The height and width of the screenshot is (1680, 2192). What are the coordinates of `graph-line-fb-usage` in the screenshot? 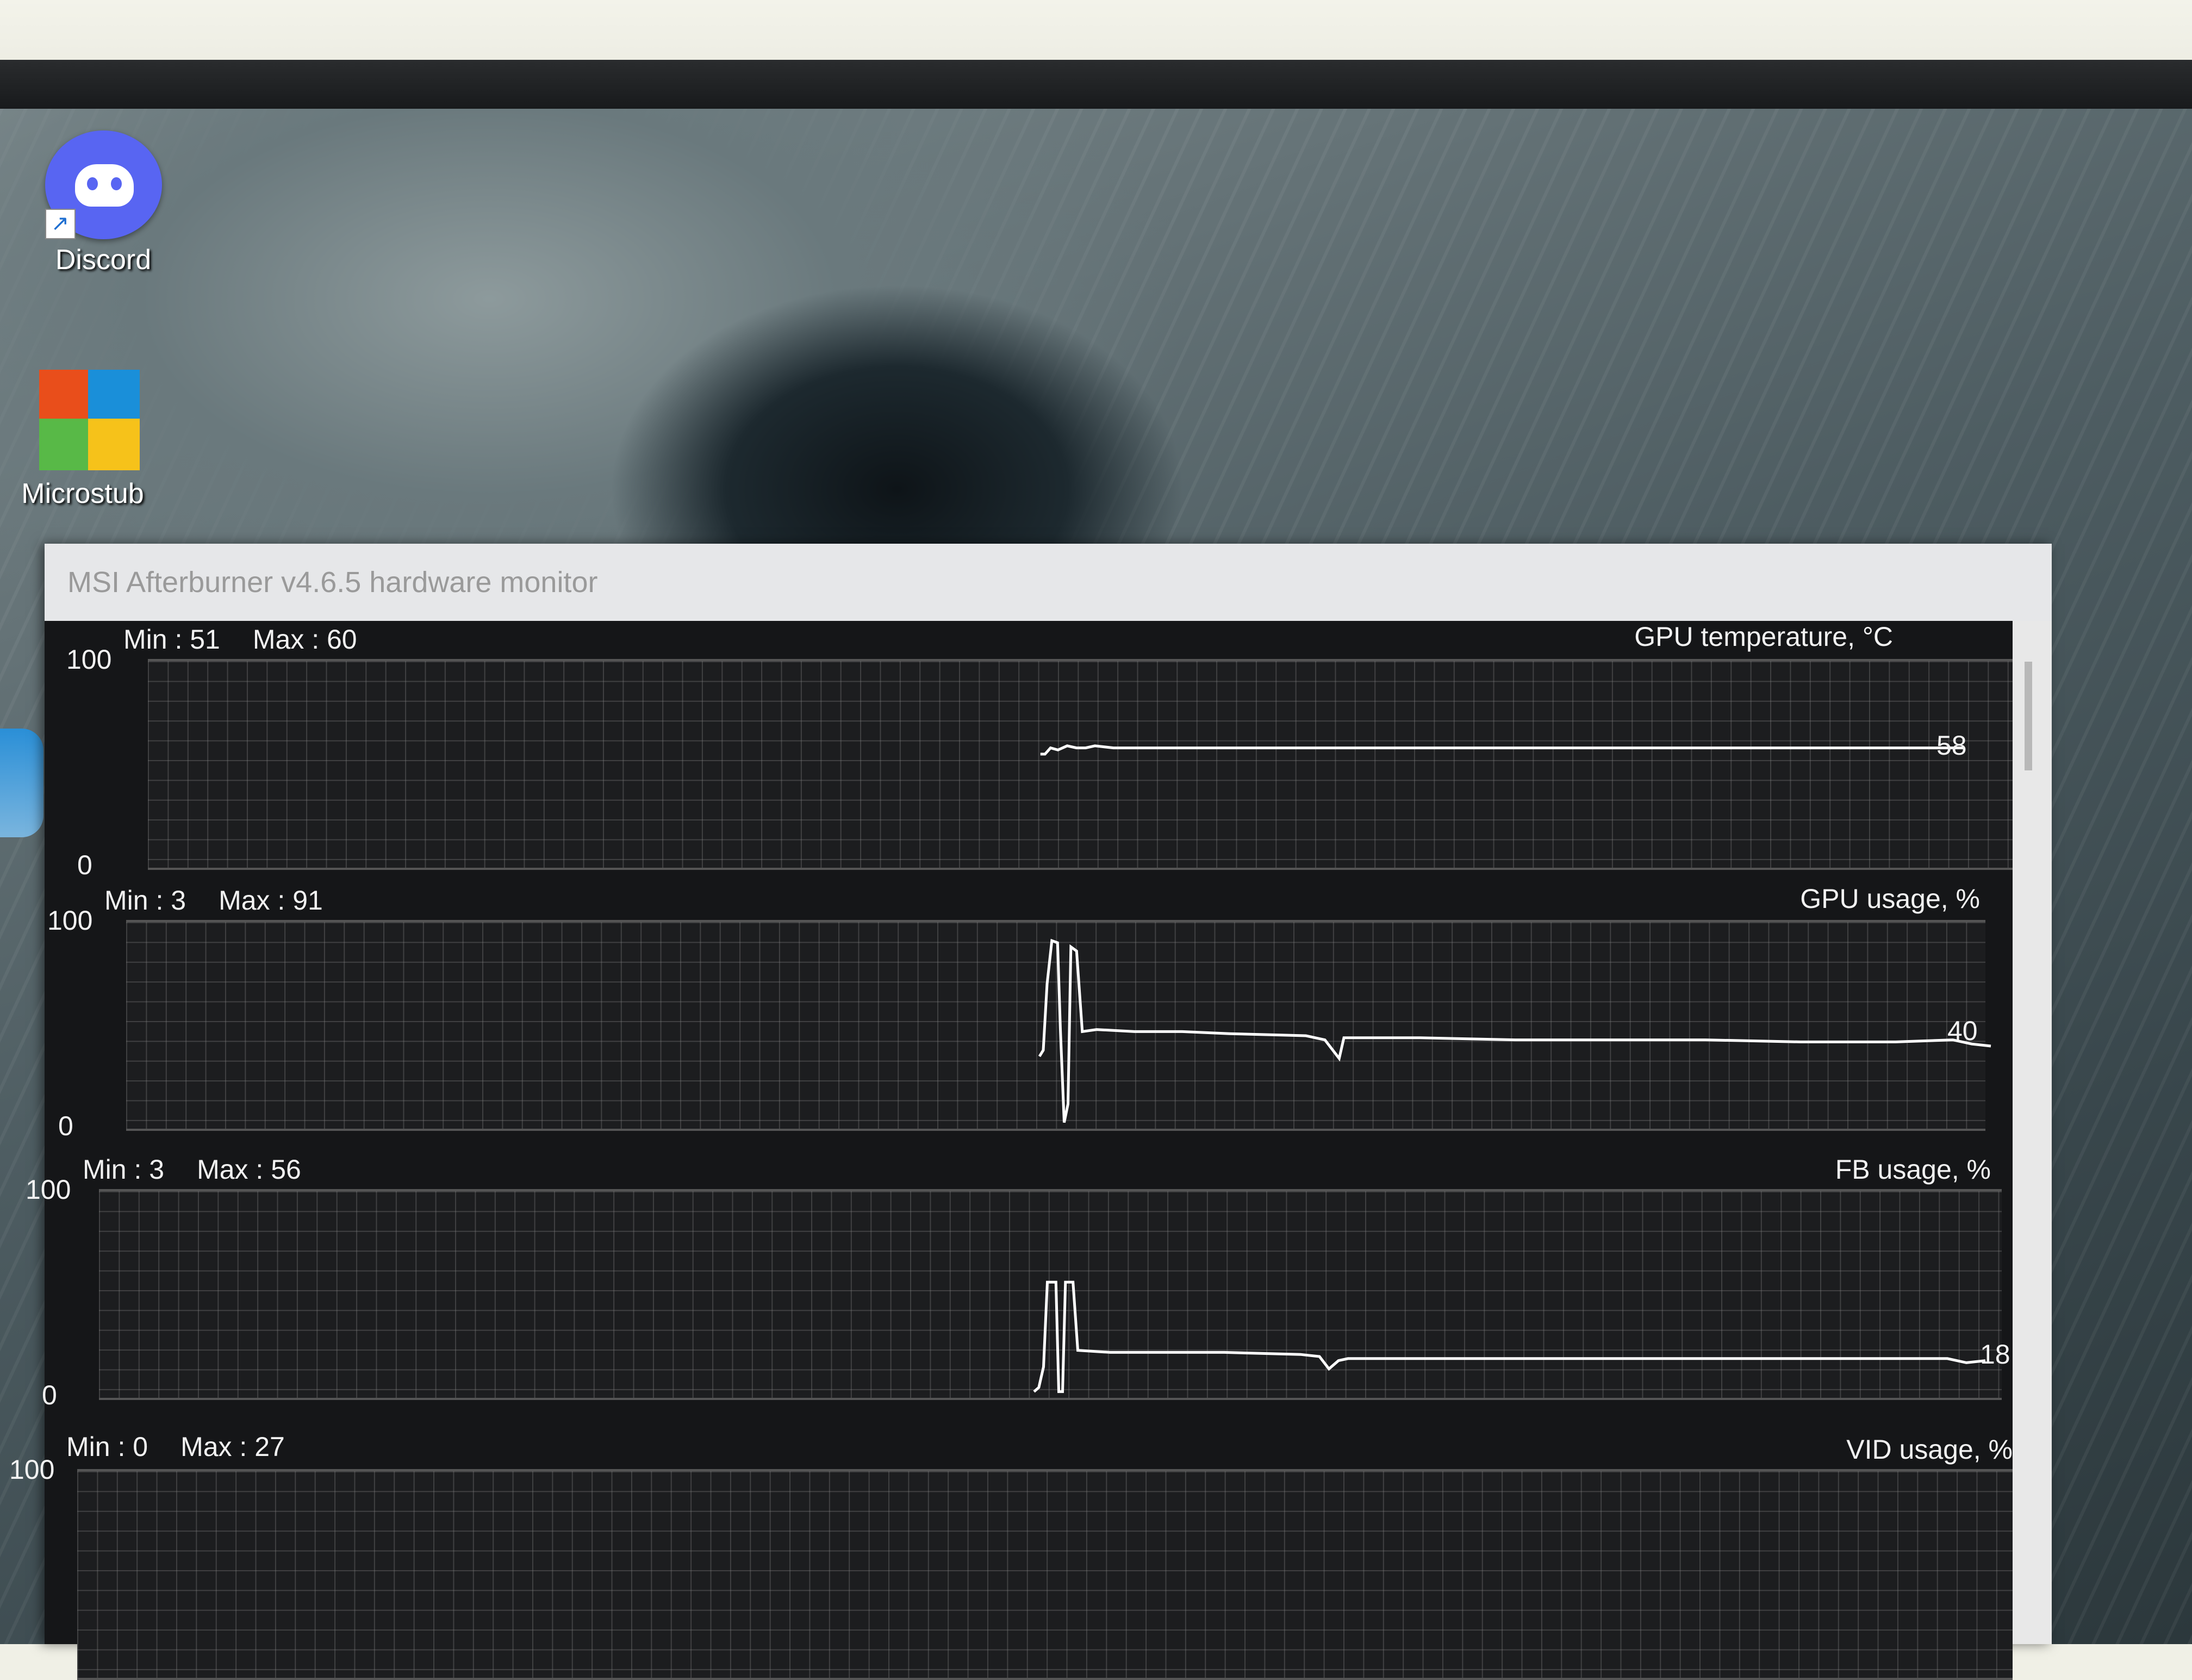 It's located at (1509, 1336).